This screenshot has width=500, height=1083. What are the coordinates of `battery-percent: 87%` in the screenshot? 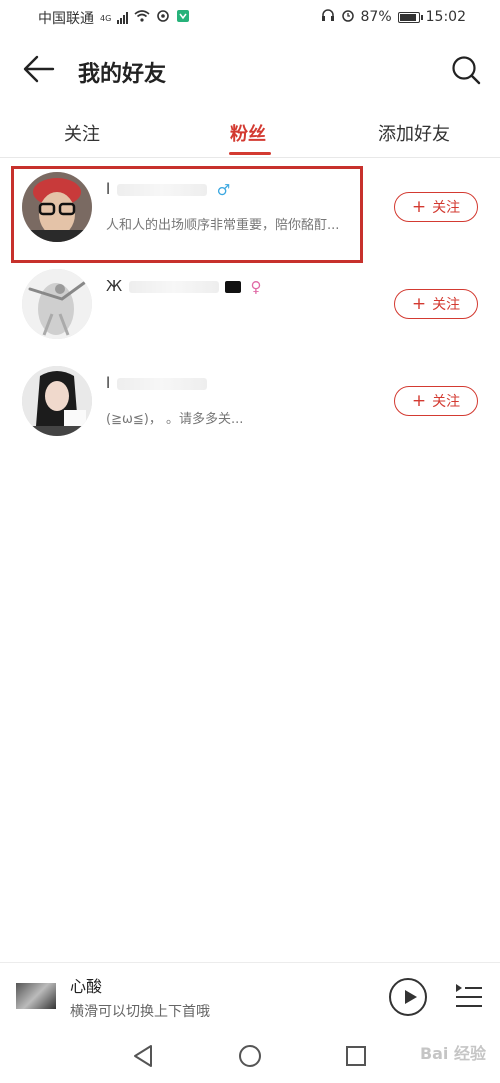 It's located at (376, 17).